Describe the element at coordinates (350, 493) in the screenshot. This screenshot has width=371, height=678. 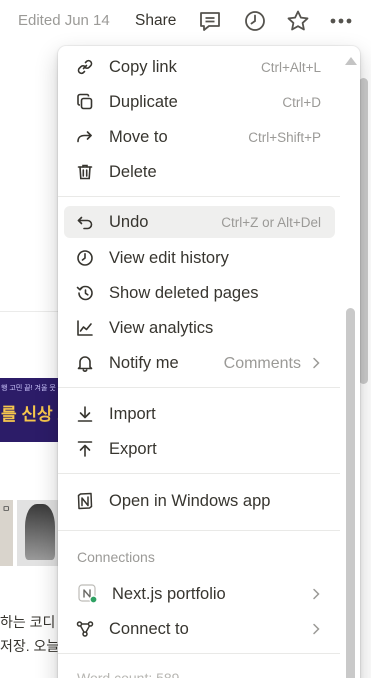
I see `menu-scrollbar-thumb` at that location.